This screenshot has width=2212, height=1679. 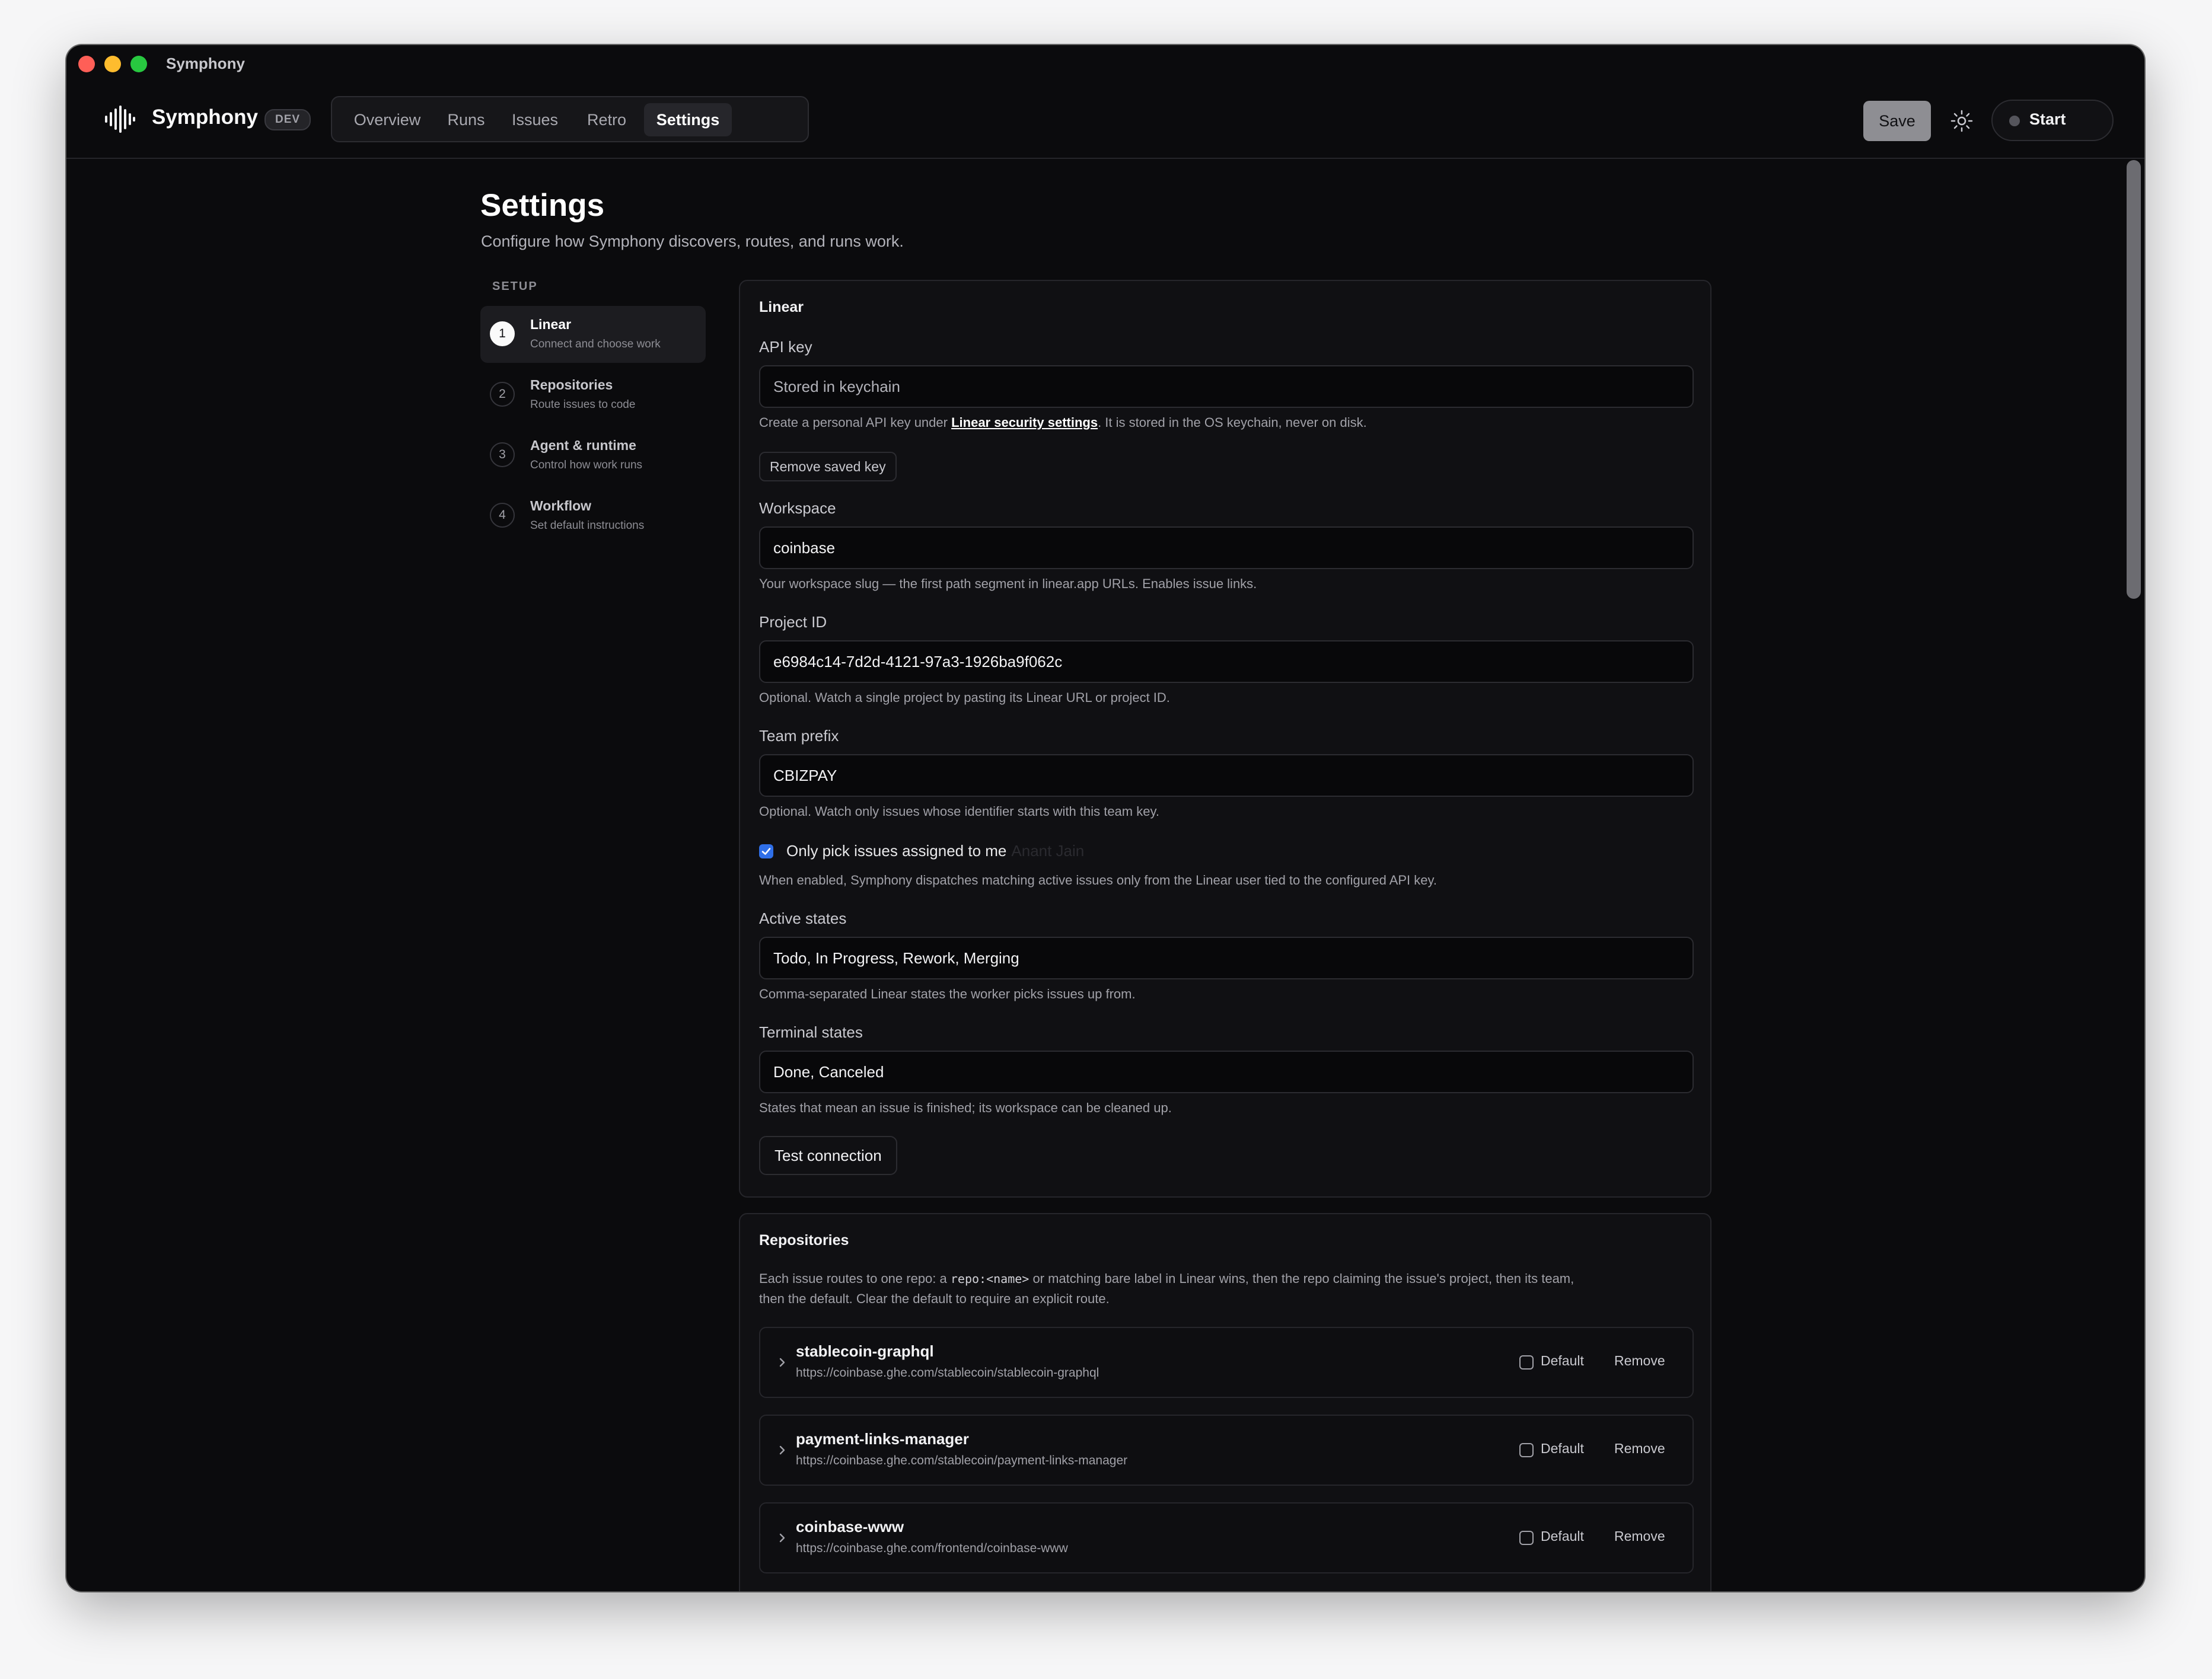 I want to click on project-id-label: Project ID, so click(x=793, y=622).